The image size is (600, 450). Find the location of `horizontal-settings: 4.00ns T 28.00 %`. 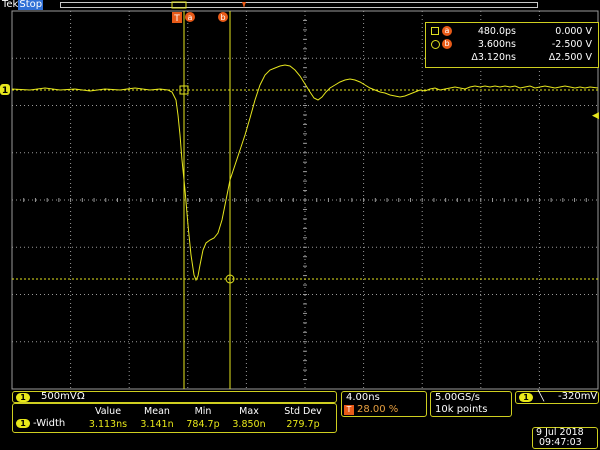

horizontal-settings: 4.00ns T 28.00 % is located at coordinates (384, 404).